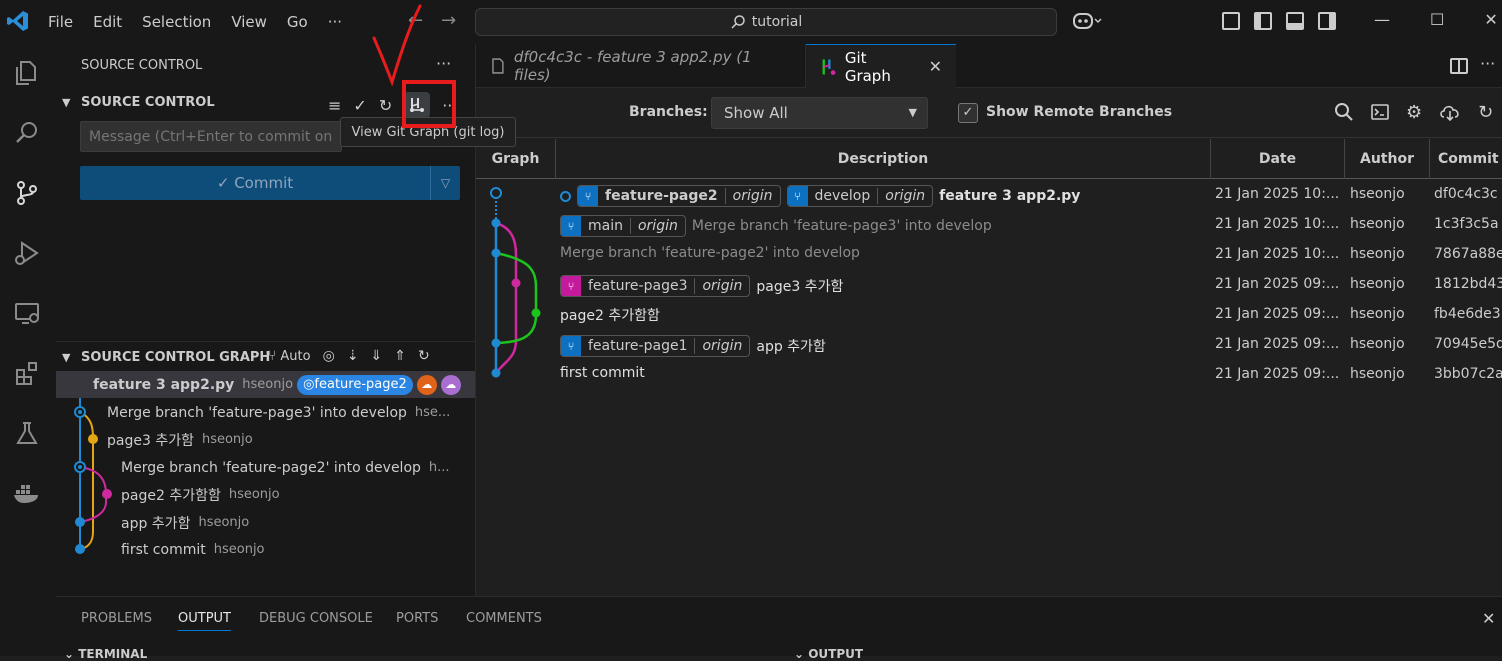  I want to click on branch-picker-icon: ⑂, so click(272, 356).